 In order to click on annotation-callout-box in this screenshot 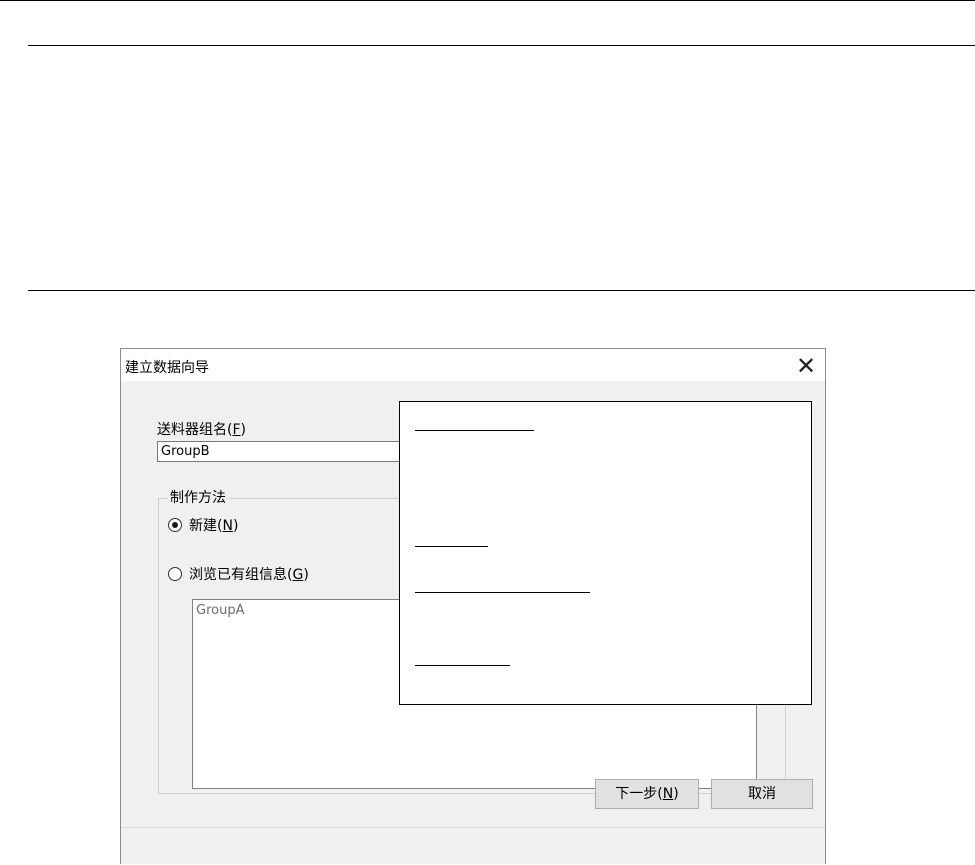, I will do `click(605, 553)`.